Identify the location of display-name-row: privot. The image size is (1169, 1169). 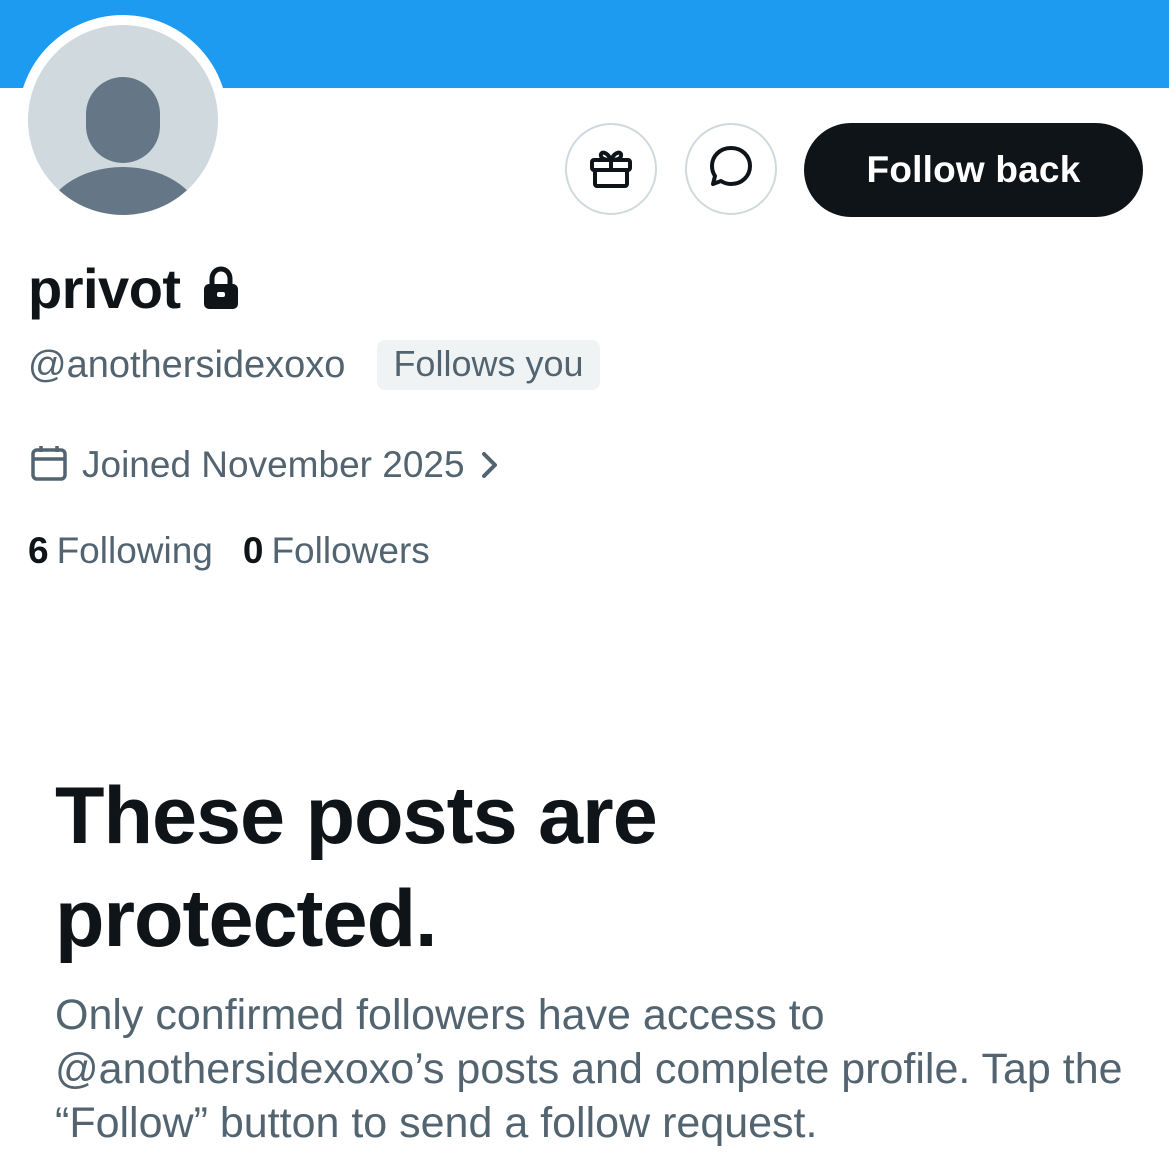
(134, 288).